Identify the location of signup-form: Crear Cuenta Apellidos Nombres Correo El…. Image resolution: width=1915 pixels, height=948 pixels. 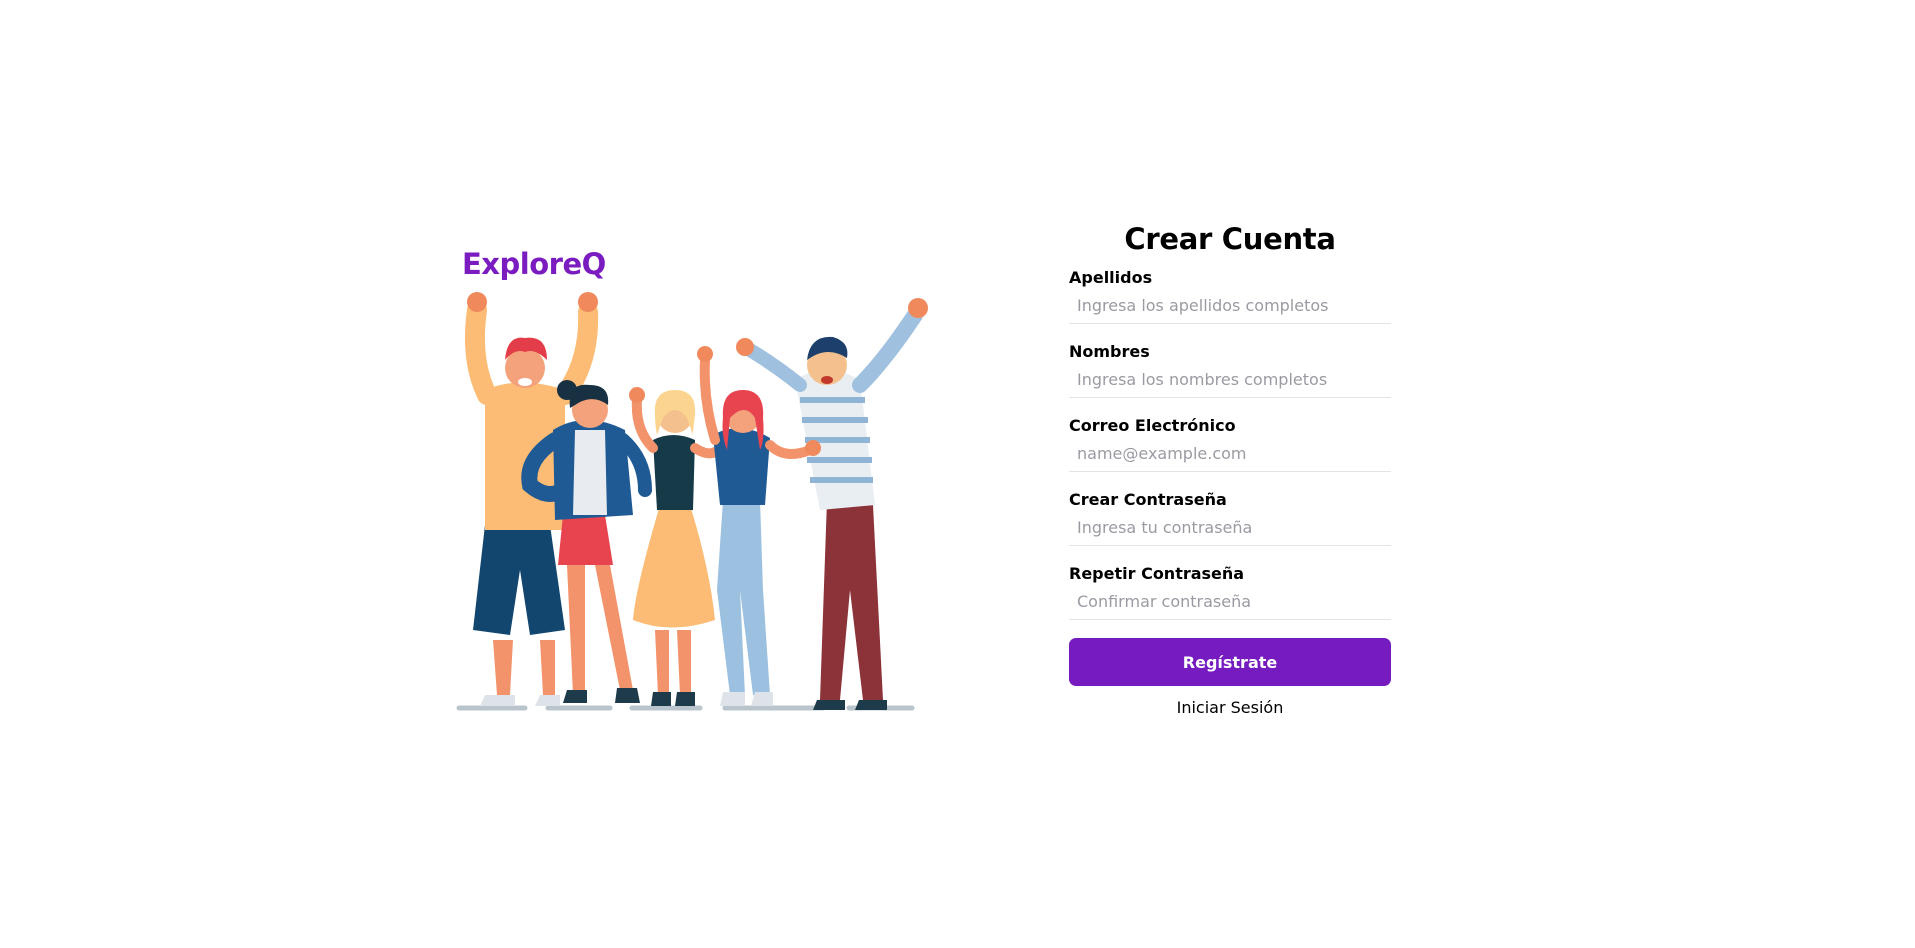
(1230, 469).